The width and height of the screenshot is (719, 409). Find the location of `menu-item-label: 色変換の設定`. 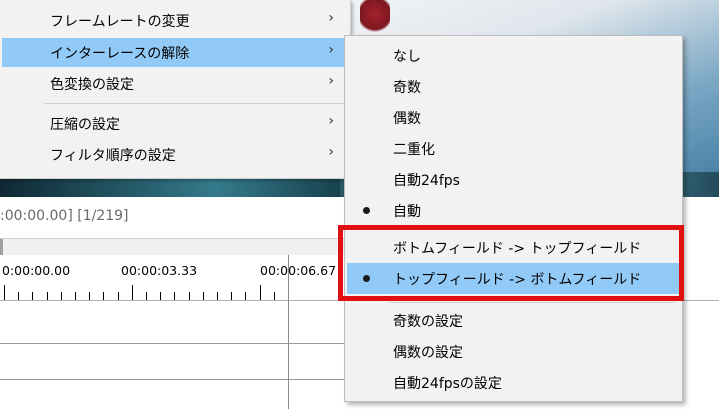

menu-item-label: 色変換の設定 is located at coordinates (92, 85).